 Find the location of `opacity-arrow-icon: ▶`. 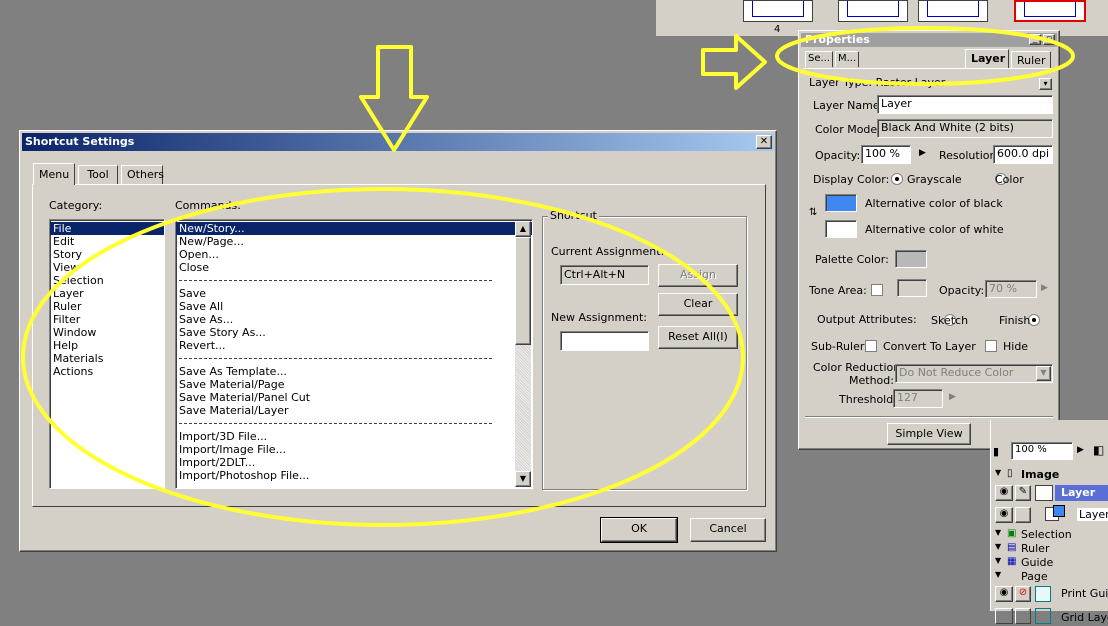

opacity-arrow-icon: ▶ is located at coordinates (922, 153).